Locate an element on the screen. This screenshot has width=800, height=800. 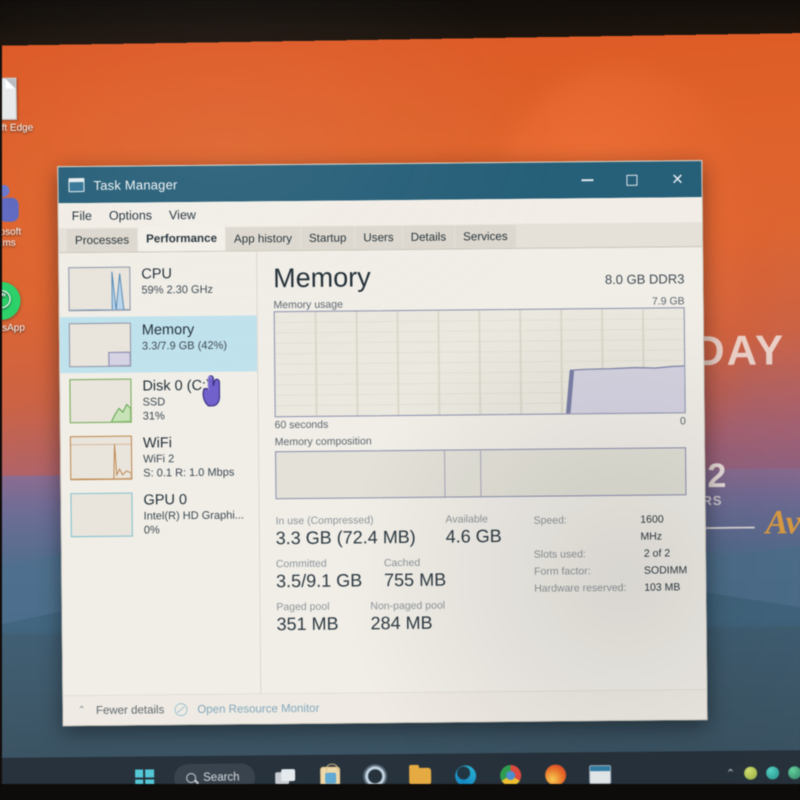
edge-icon is located at coordinates (465, 775).